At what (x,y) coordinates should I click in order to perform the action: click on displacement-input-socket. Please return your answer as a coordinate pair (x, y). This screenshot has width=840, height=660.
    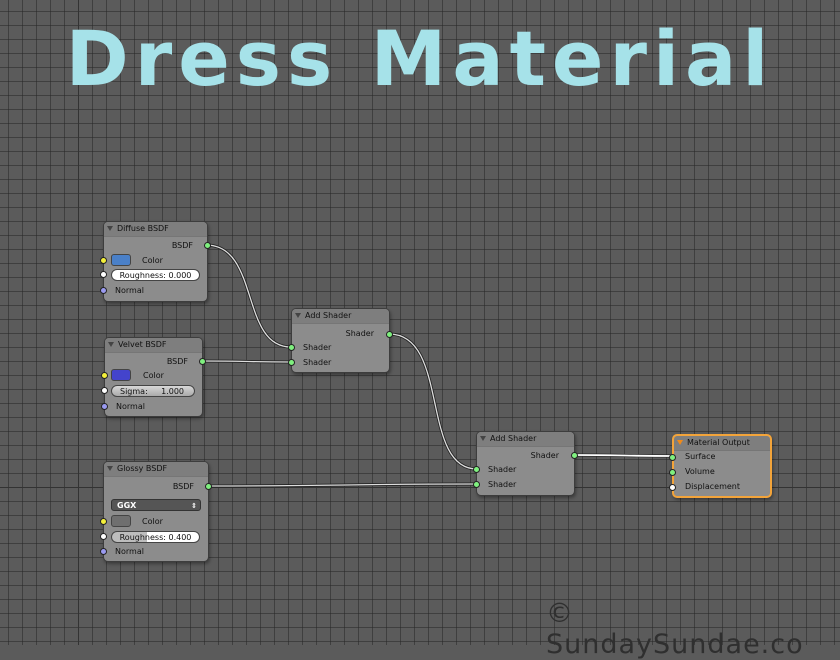
    Looking at the image, I should click on (672, 487).